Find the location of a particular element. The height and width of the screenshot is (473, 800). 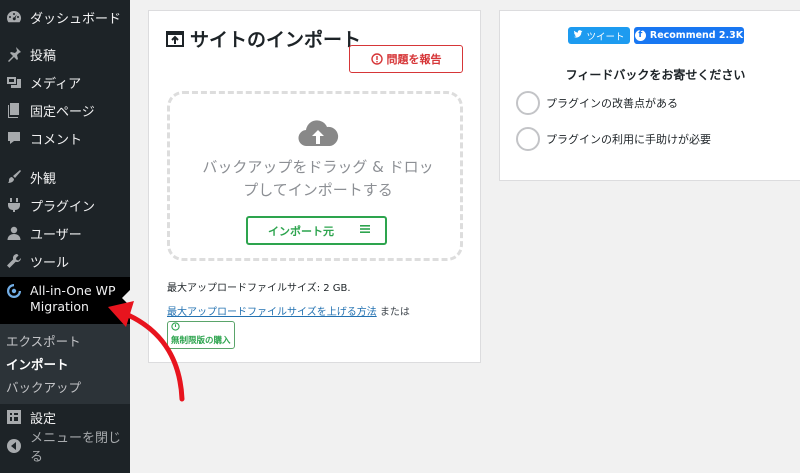

sidebar-item-pages: 固定ページ is located at coordinates (65, 110).